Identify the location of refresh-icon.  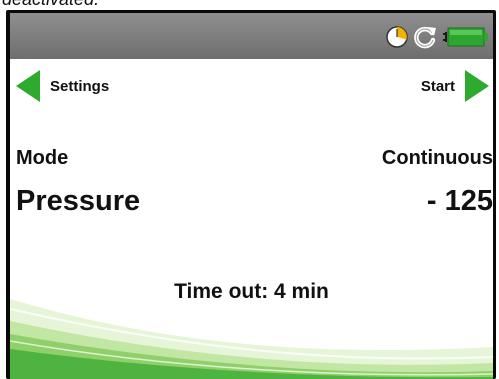
(425, 37).